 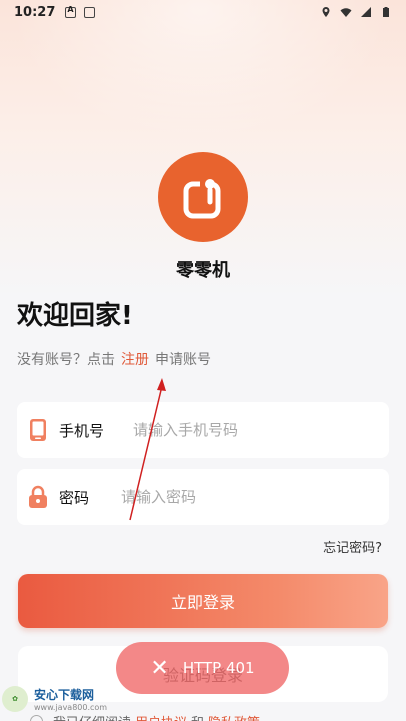 What do you see at coordinates (352, 546) in the screenshot?
I see `forgot-password-link: 忘记密码?` at bounding box center [352, 546].